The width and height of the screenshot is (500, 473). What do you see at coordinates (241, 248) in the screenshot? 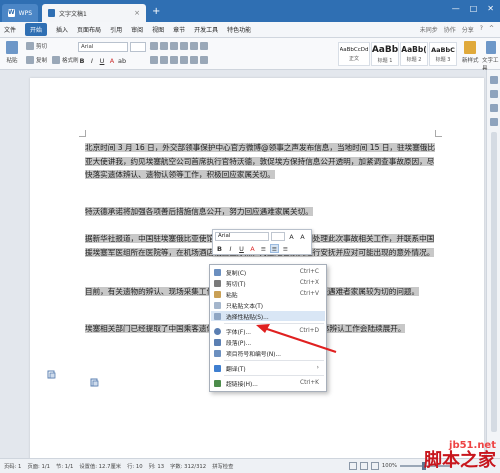
I see `mini-underline-button: U` at bounding box center [241, 248].